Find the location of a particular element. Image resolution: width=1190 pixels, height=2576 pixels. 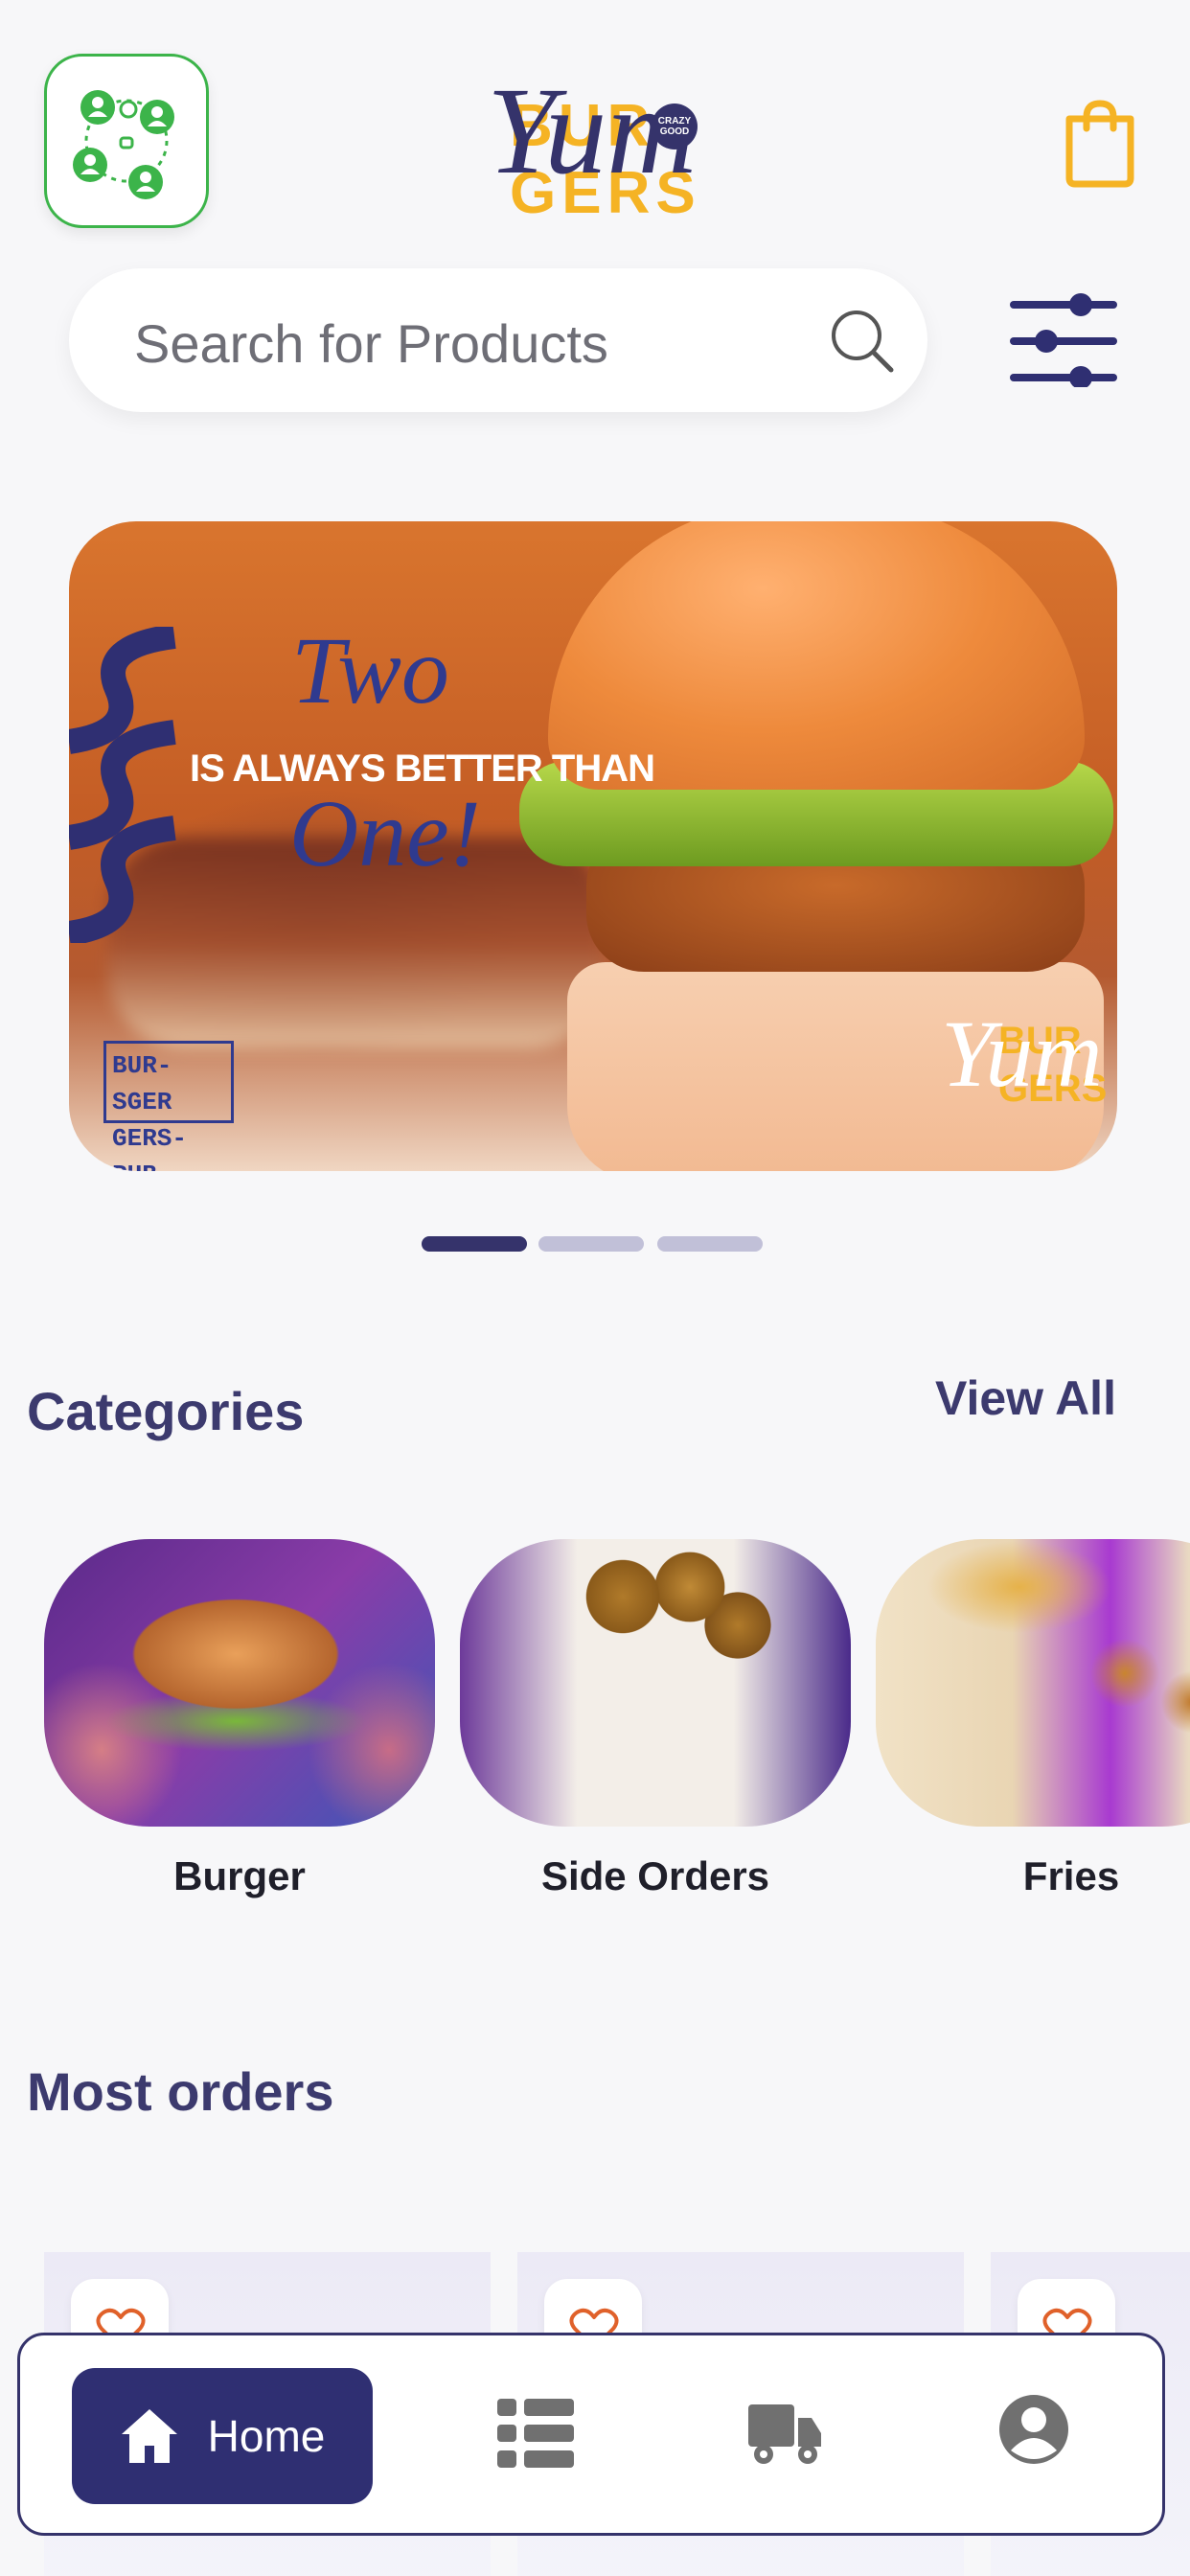

banner-stamp: BUR-SGER GERS-RUB is located at coordinates (168, 1106).